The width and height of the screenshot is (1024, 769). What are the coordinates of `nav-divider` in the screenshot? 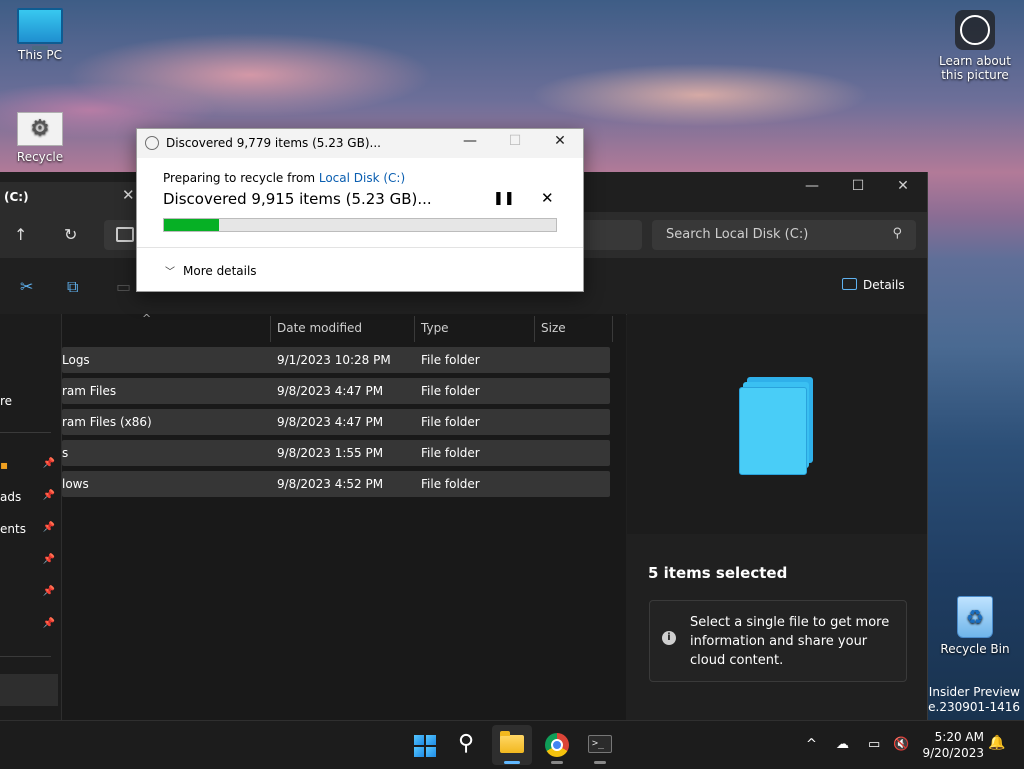 It's located at (25, 656).